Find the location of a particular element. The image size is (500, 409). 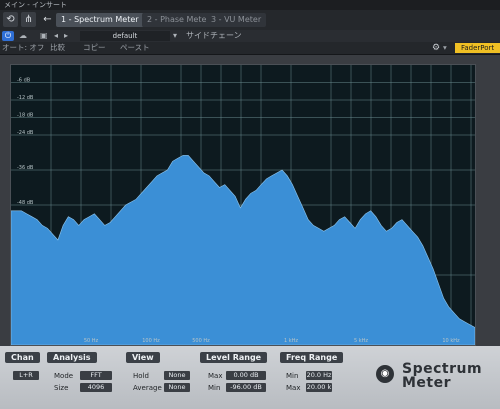

x-tick-label: 500 Hz is located at coordinates (201, 341).